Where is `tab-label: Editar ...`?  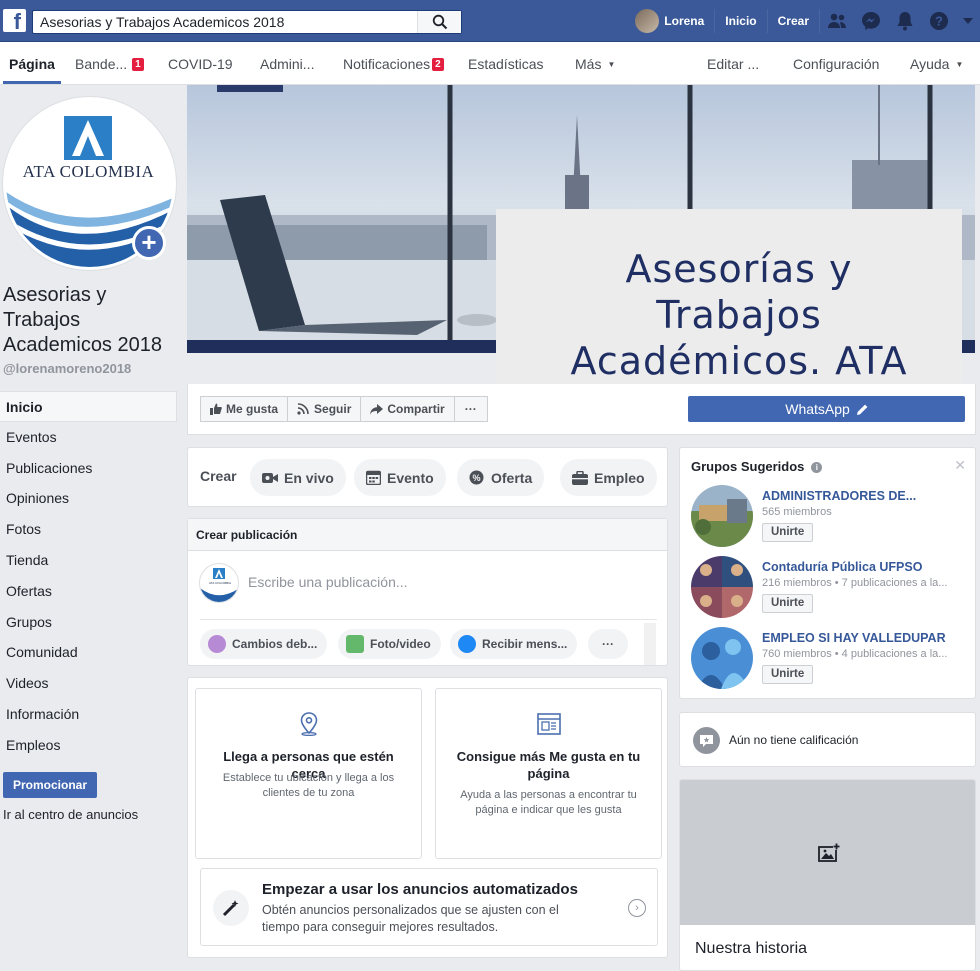
tab-label: Editar ... is located at coordinates (733, 64).